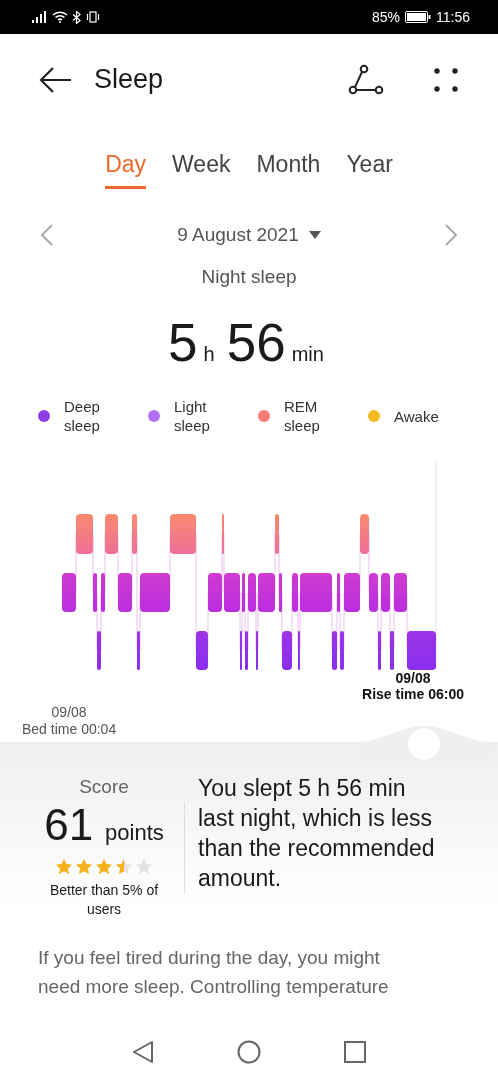  Describe the element at coordinates (314, 235) in the screenshot. I see `dropdown-caret-icon` at that location.